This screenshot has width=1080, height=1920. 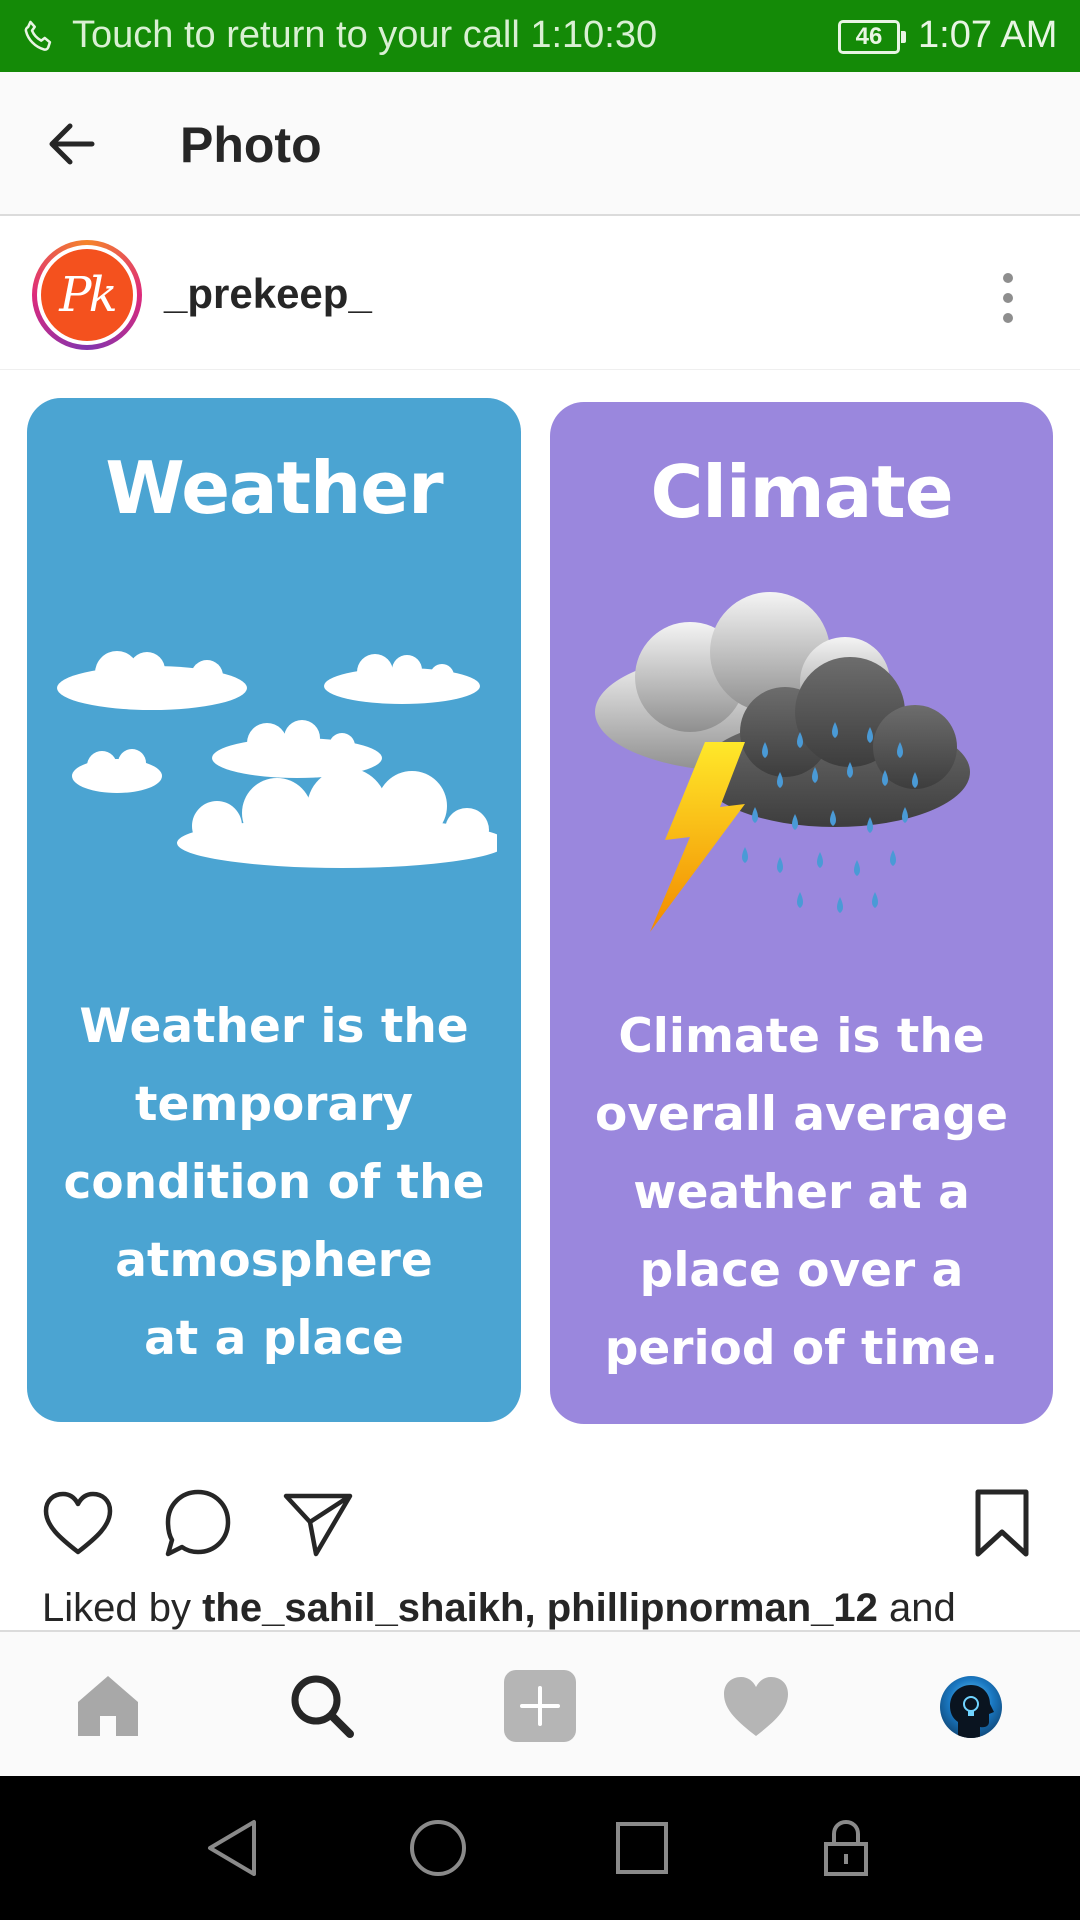 What do you see at coordinates (782, 762) in the screenshot?
I see `storm-cloud-illustration` at bounding box center [782, 762].